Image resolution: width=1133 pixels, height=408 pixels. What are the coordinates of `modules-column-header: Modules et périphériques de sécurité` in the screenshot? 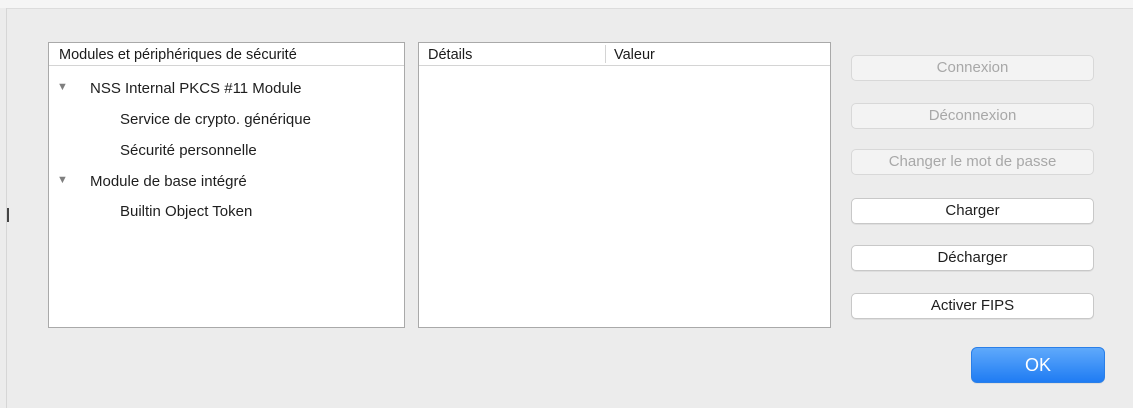 It's located at (226, 54).